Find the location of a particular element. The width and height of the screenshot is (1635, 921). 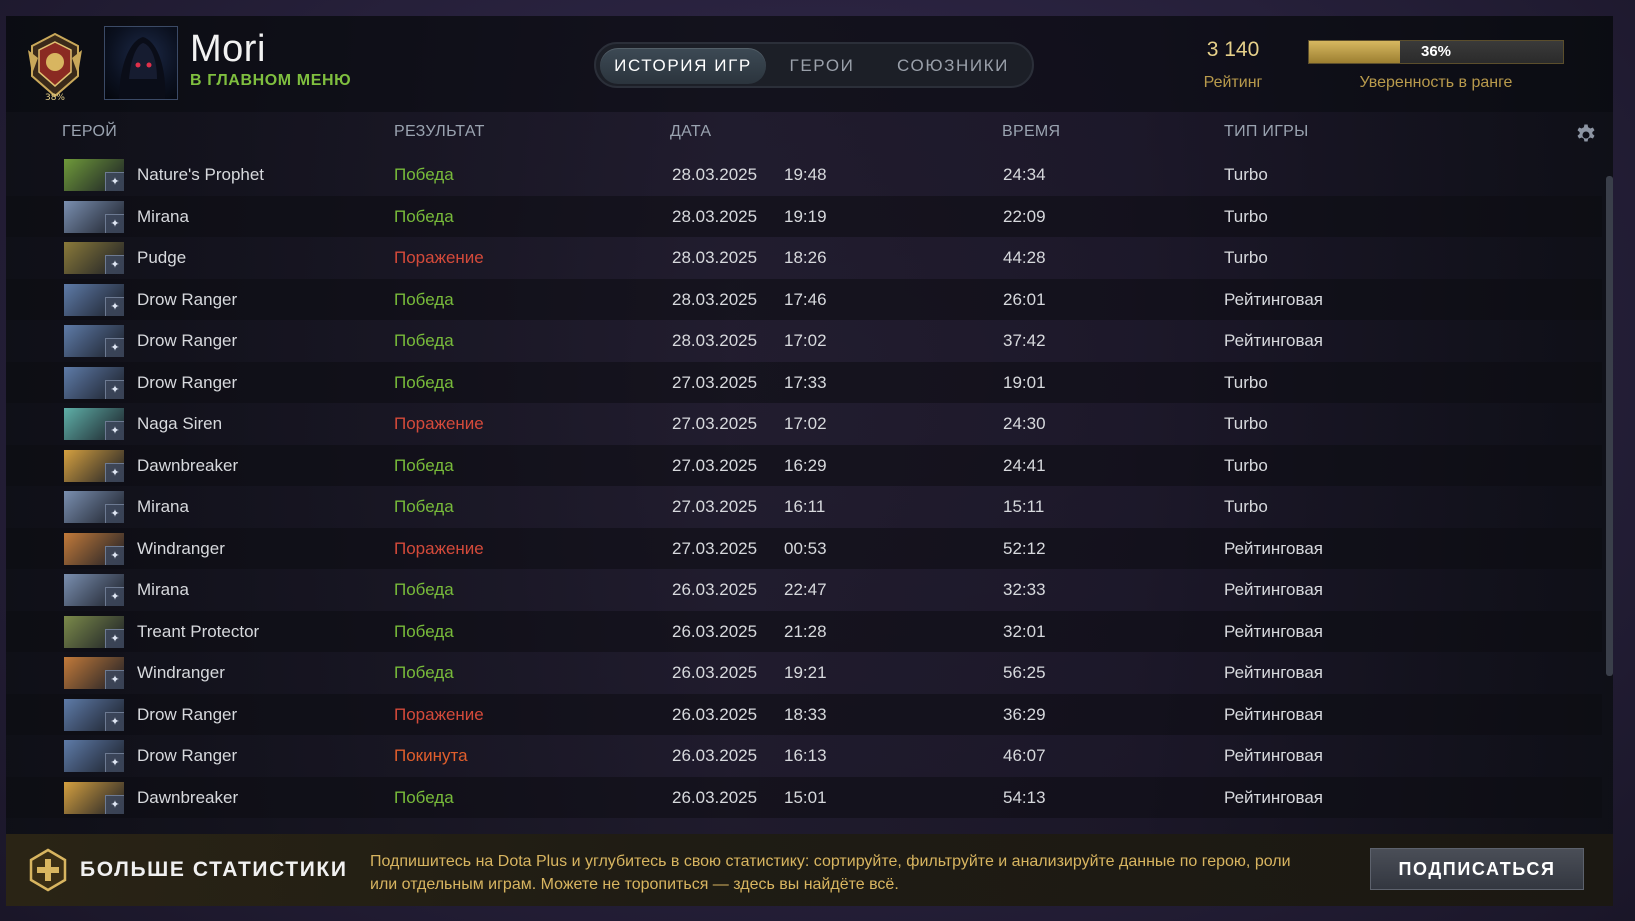

match-duration: 24:41 is located at coordinates (1024, 465).